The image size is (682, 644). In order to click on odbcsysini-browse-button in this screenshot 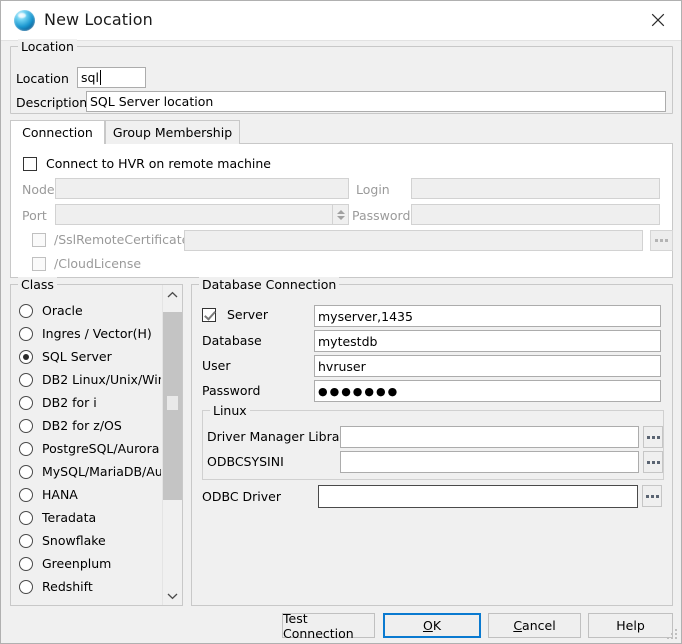, I will do `click(653, 462)`.